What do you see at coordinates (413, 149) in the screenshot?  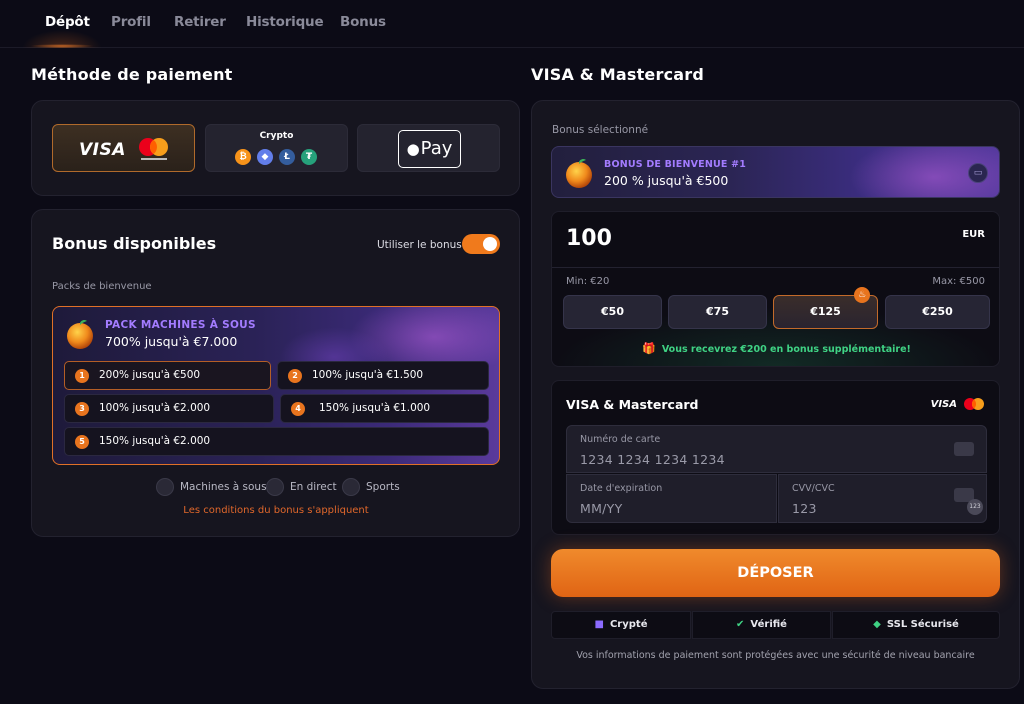 I see `apple-icon: ●` at bounding box center [413, 149].